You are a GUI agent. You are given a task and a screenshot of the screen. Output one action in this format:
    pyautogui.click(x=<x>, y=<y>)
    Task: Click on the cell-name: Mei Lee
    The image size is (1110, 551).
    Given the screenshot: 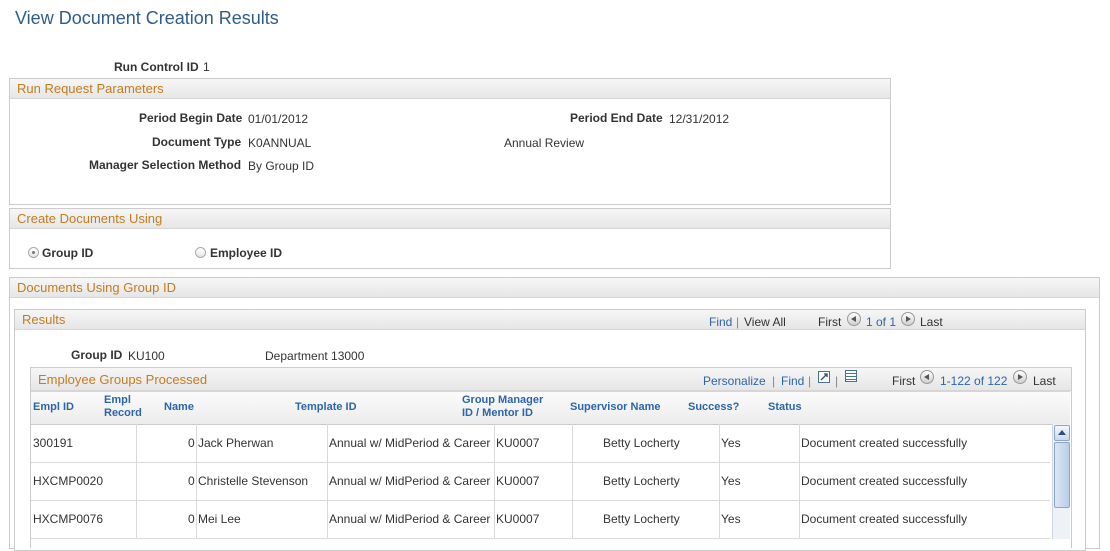 What is the action you would take?
    pyautogui.click(x=219, y=519)
    